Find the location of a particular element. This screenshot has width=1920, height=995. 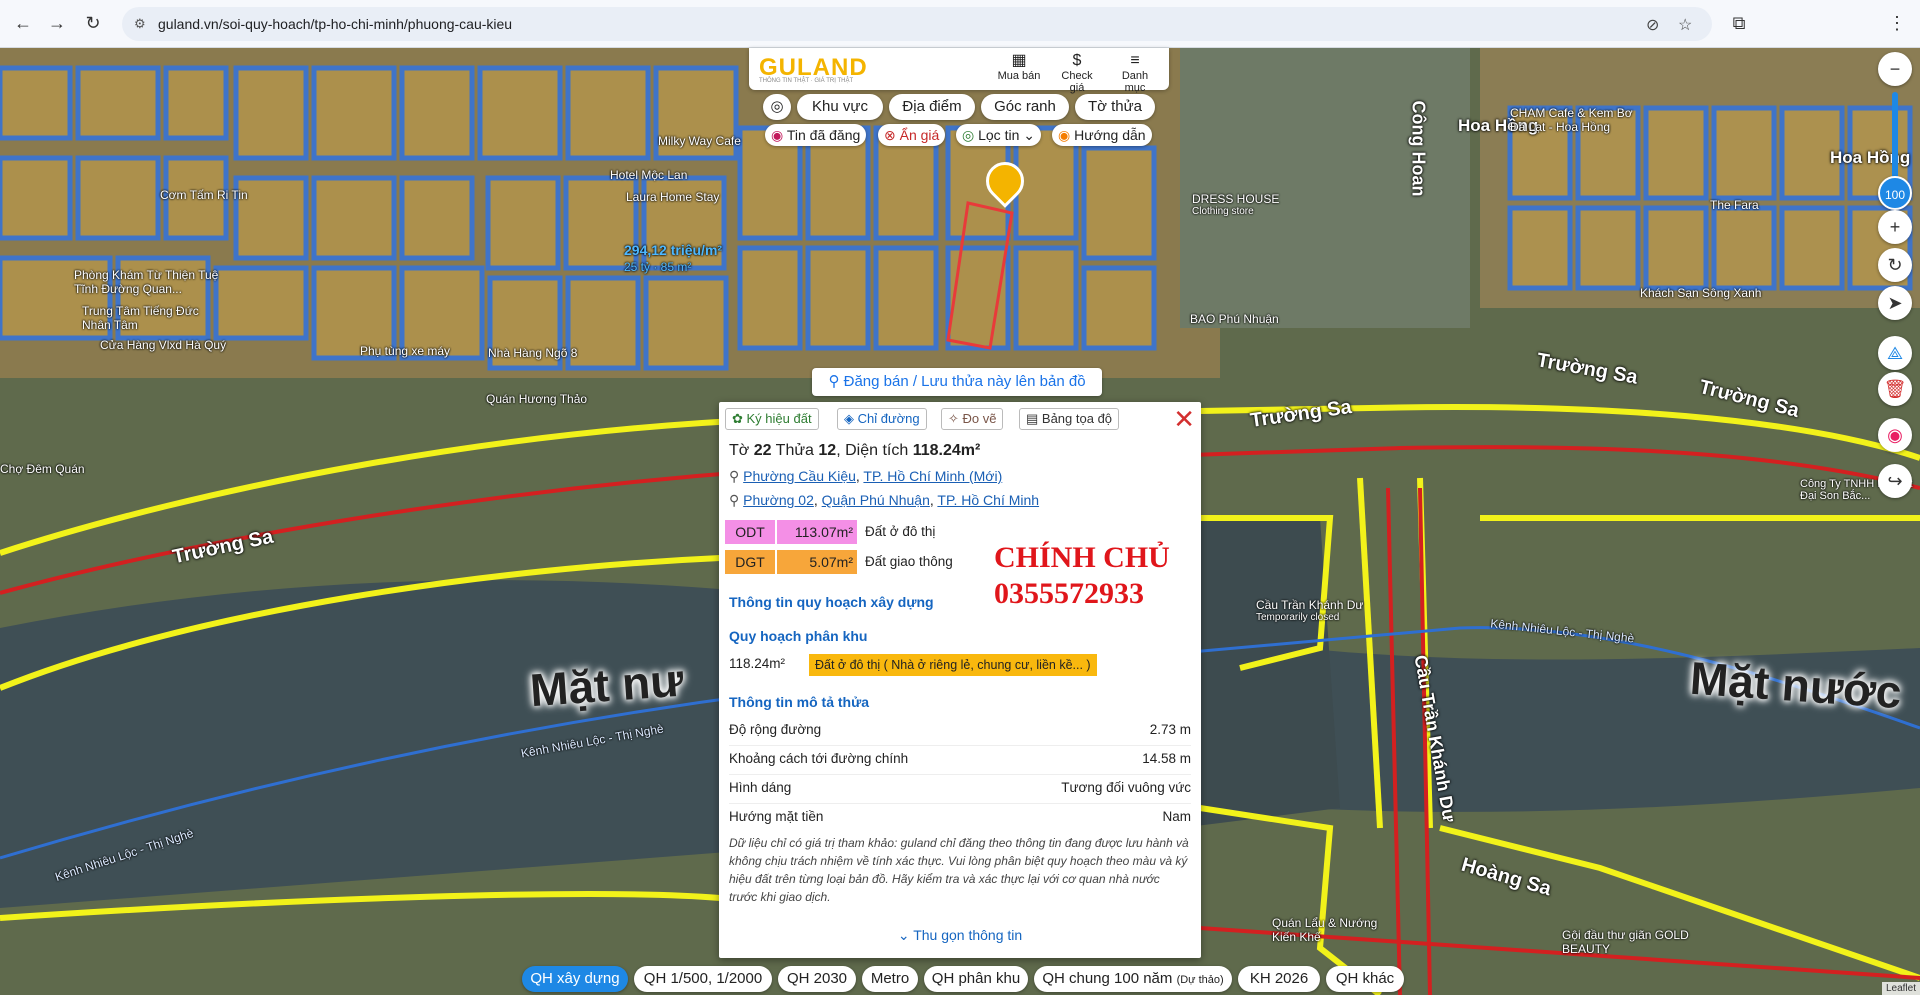

back-icon: ← is located at coordinates (23, 23).